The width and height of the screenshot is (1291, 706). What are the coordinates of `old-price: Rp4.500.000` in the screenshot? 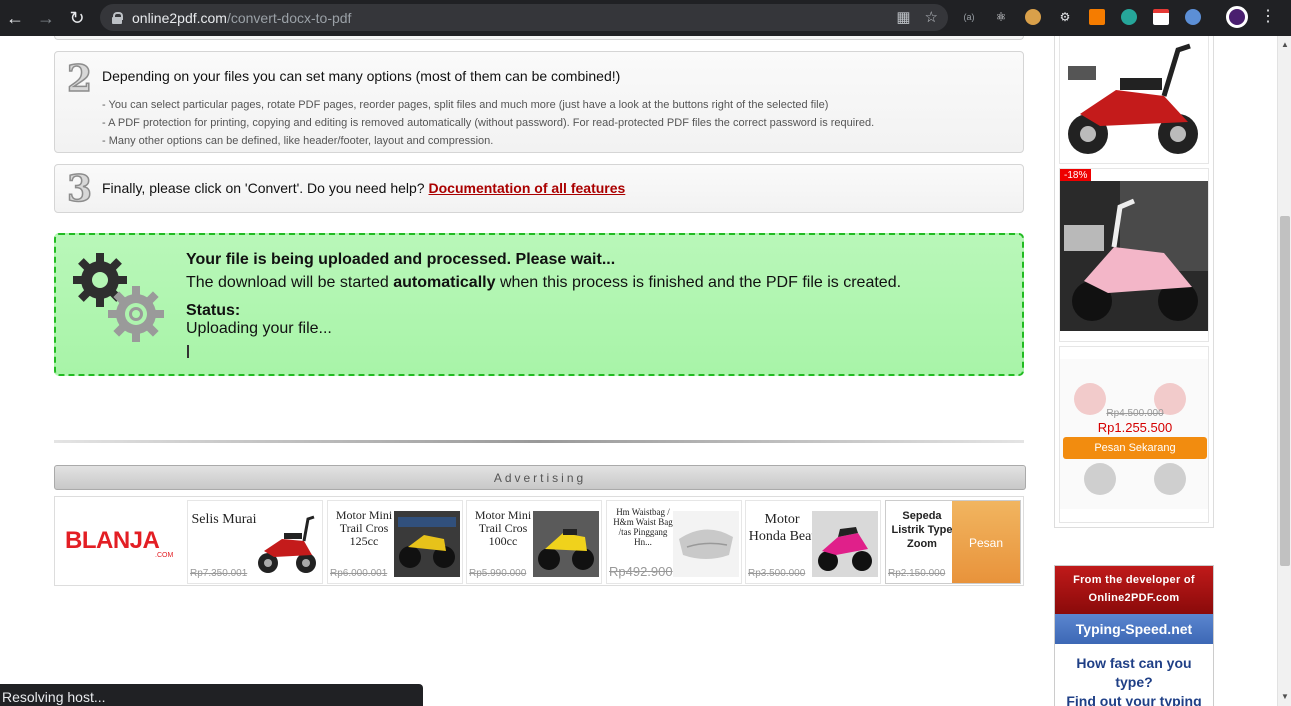 It's located at (1135, 413).